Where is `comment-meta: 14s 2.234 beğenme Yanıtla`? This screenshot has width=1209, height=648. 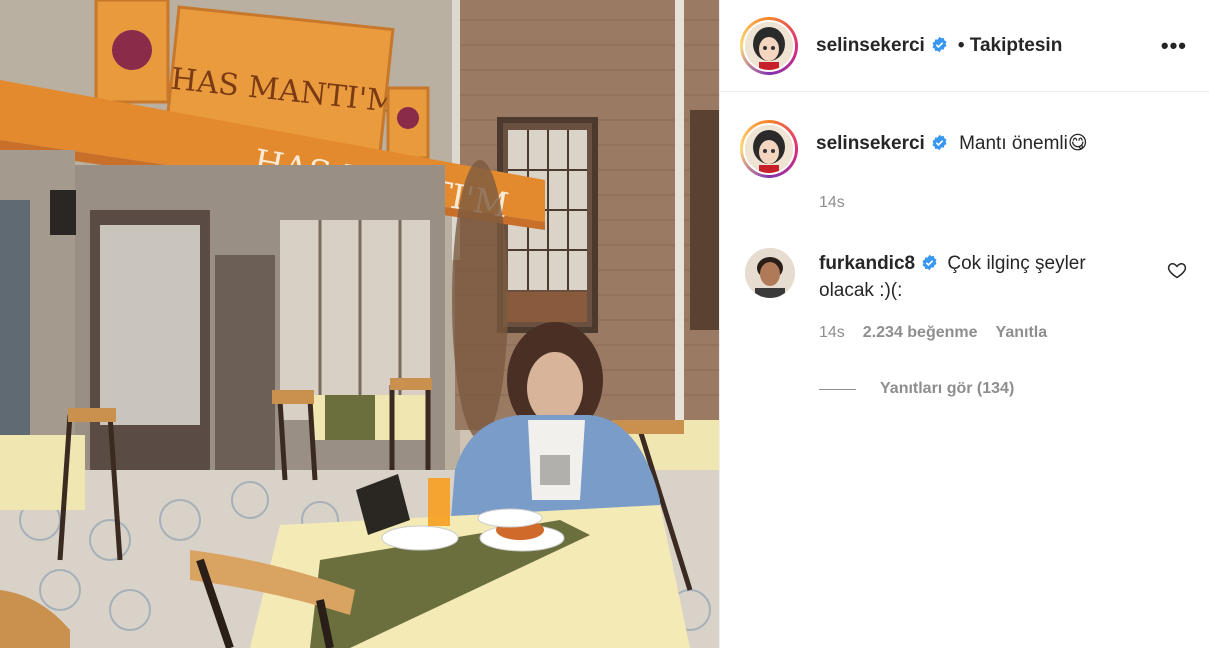 comment-meta: 14s 2.234 beğenme Yanıtla is located at coordinates (1014, 333).